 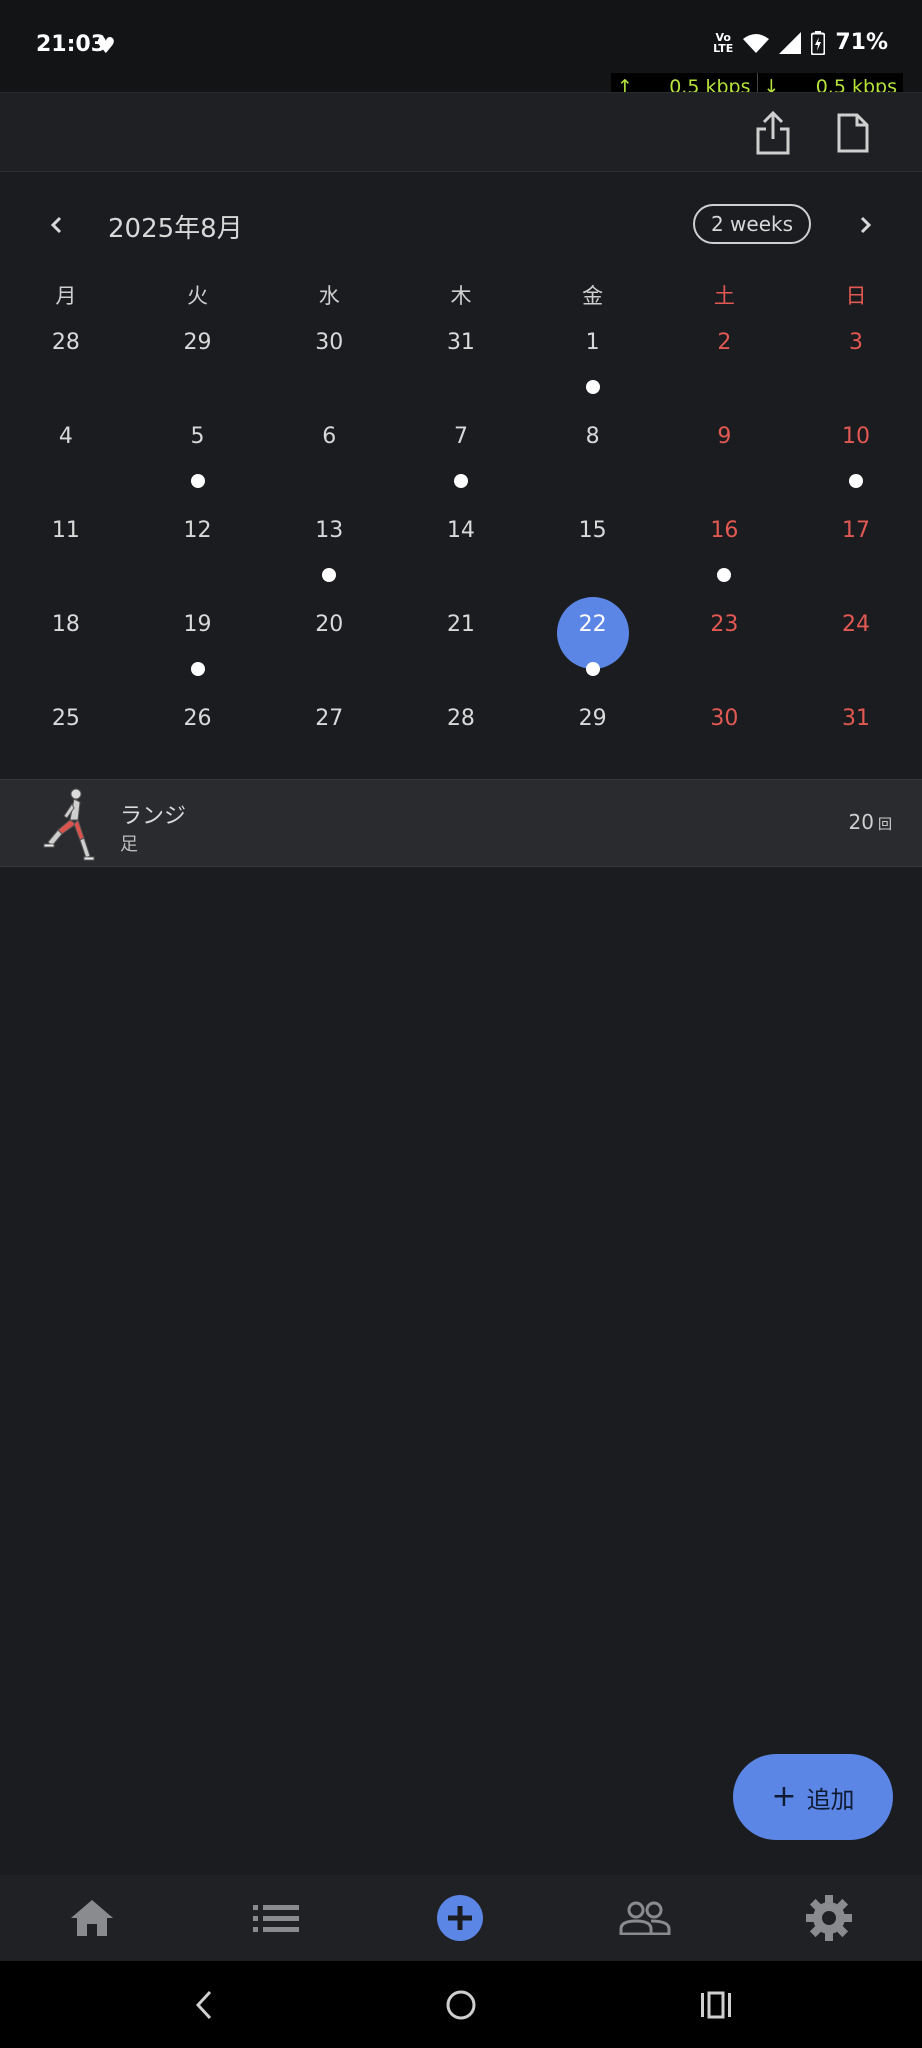 I want to click on bottom-navigation, so click(x=461, y=1918).